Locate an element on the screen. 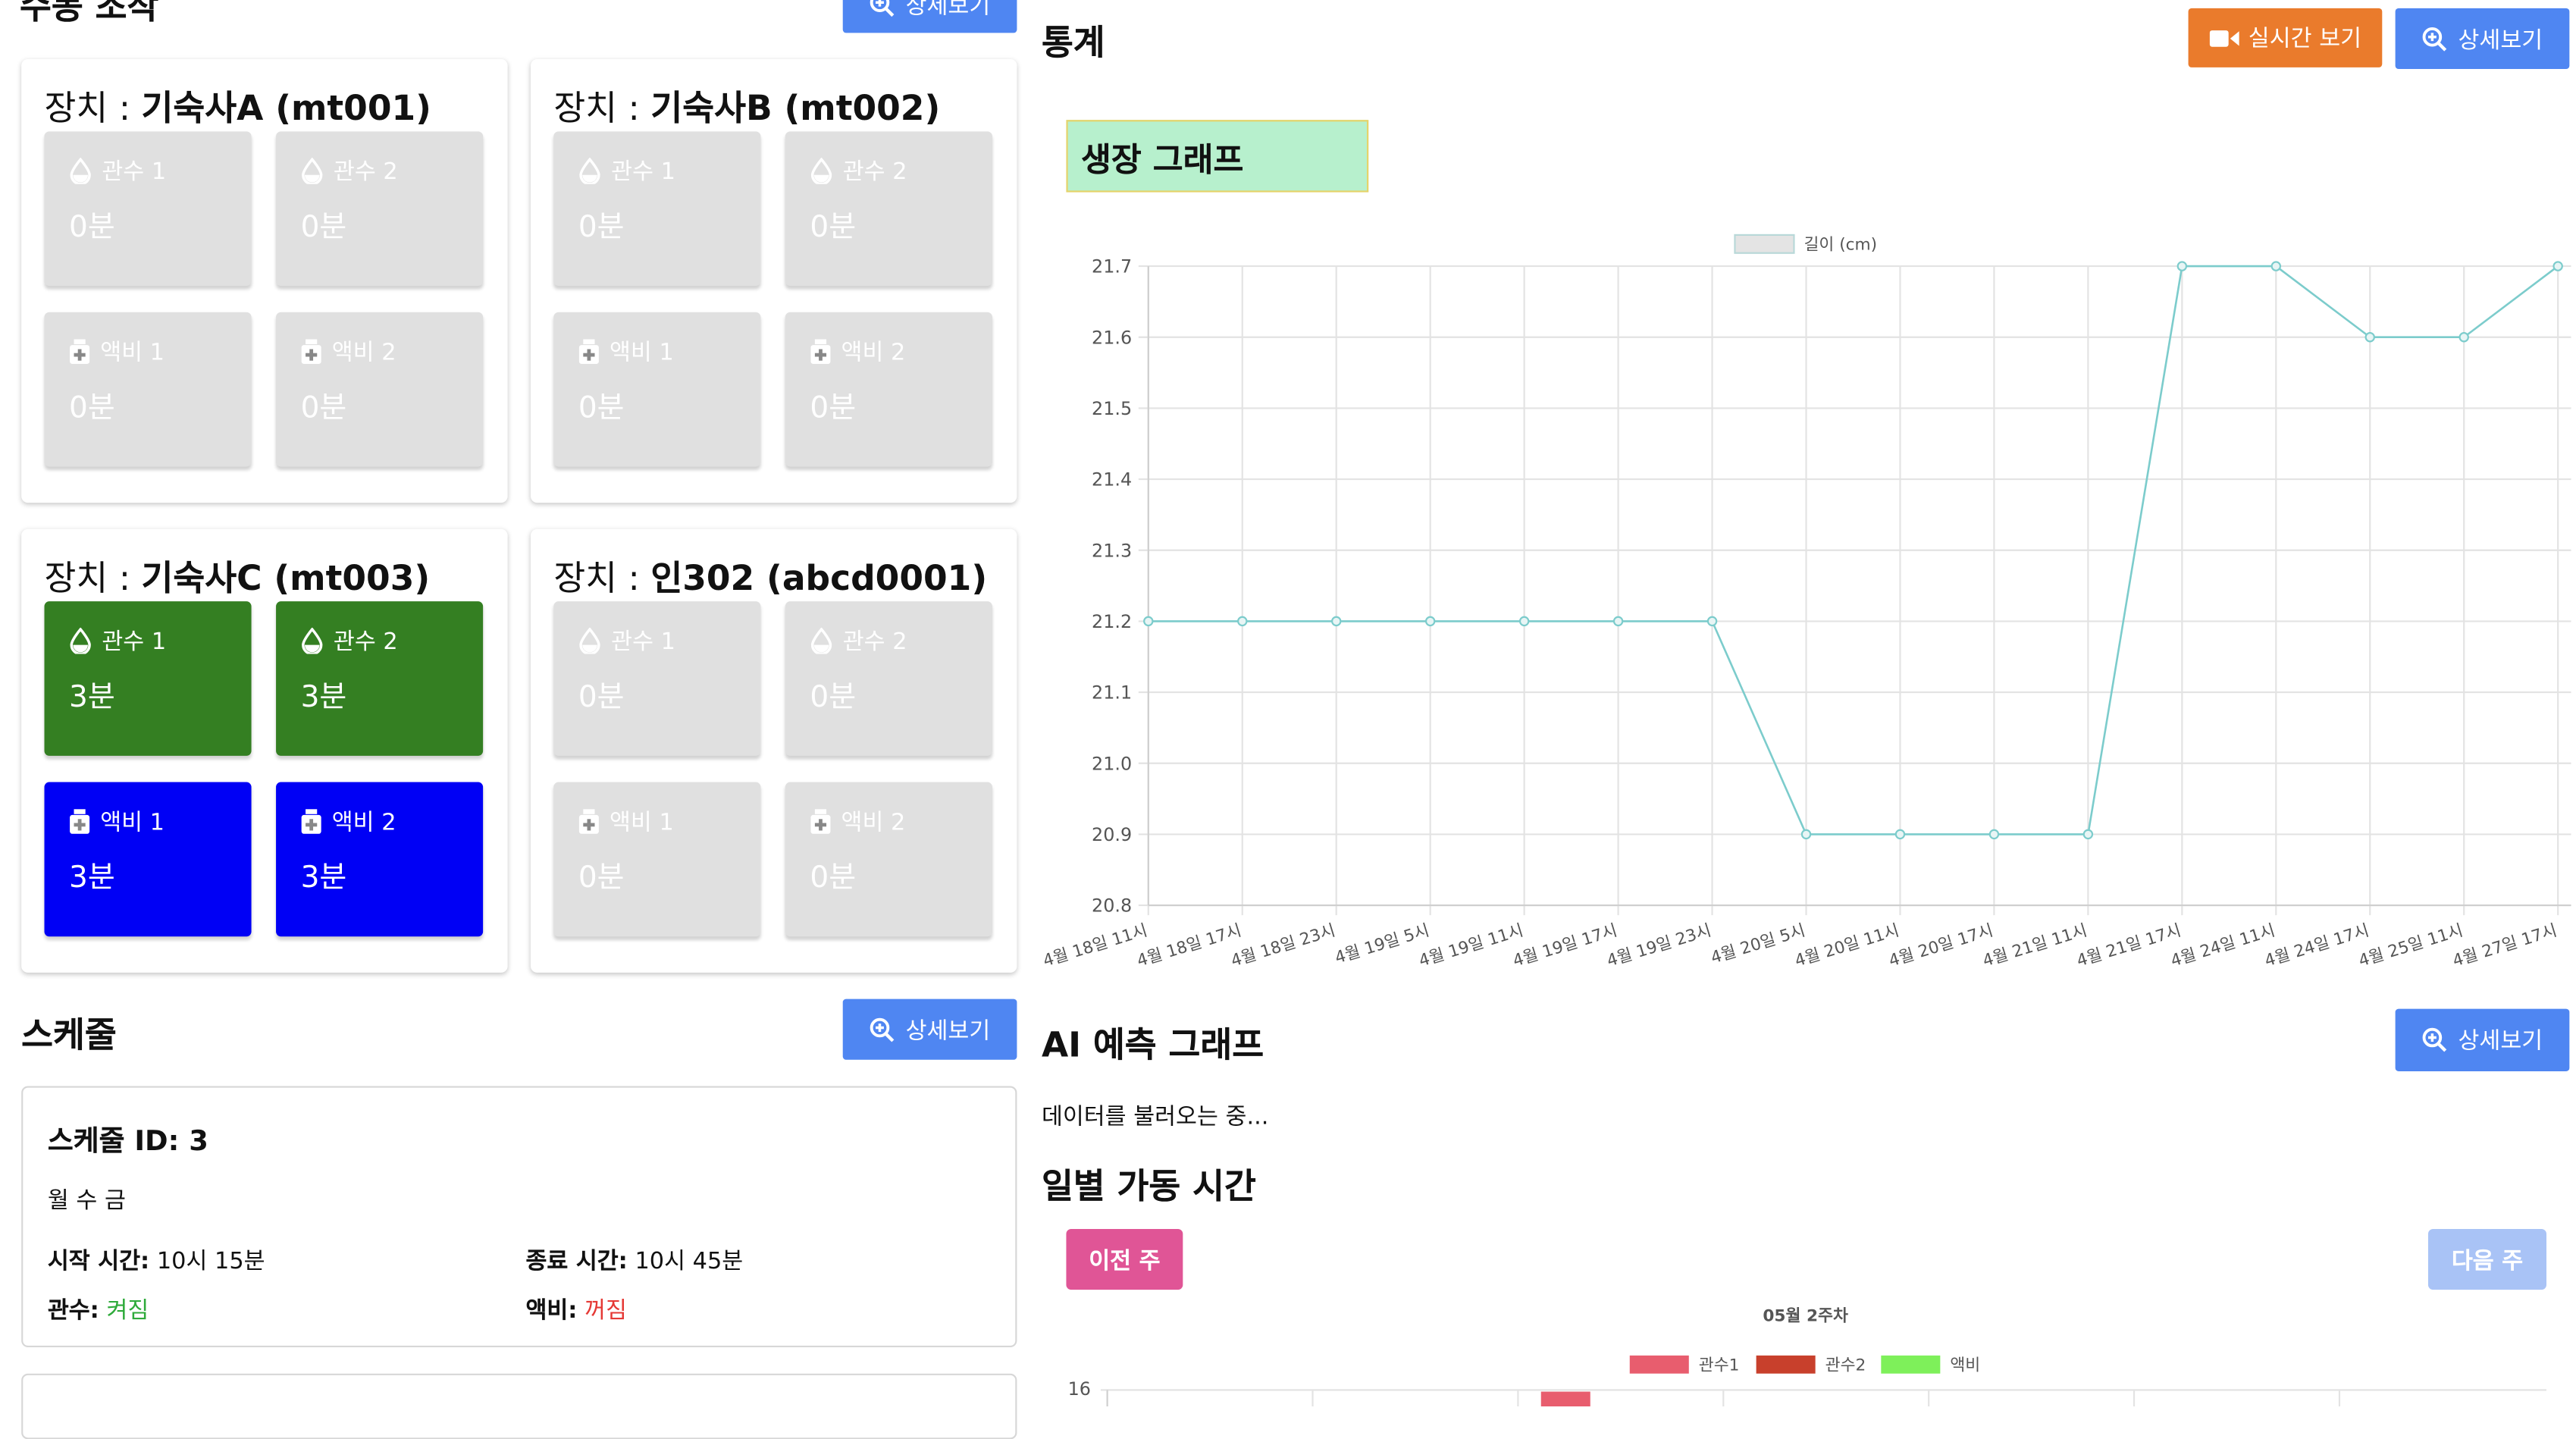 The height and width of the screenshot is (1439, 2576). live-view-button: 실시간 보기 is located at coordinates (2285, 37).